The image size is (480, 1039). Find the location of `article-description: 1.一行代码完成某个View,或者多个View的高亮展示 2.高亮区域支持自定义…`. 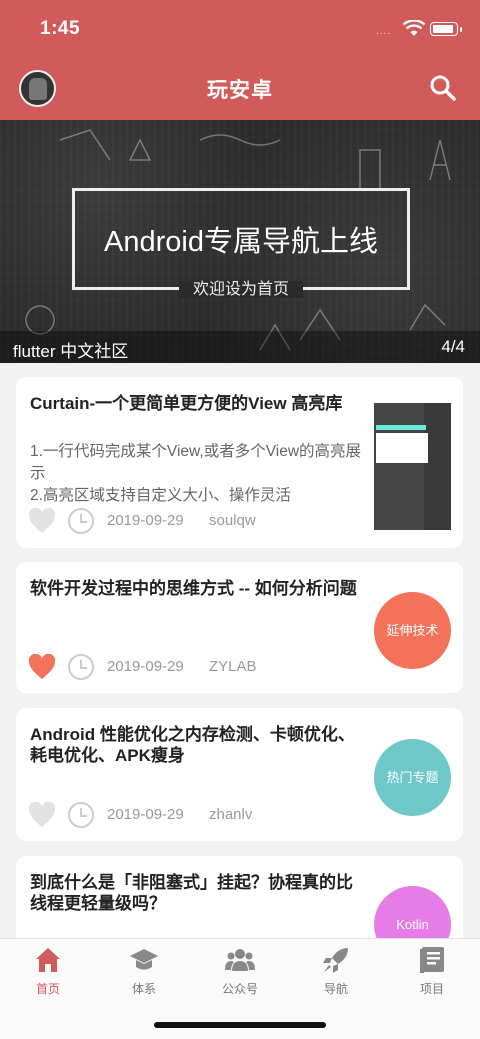

article-description: 1.一行代码完成某个View,或者多个View的高亮展示 2.高亮区域支持自定义… is located at coordinates (197, 474).